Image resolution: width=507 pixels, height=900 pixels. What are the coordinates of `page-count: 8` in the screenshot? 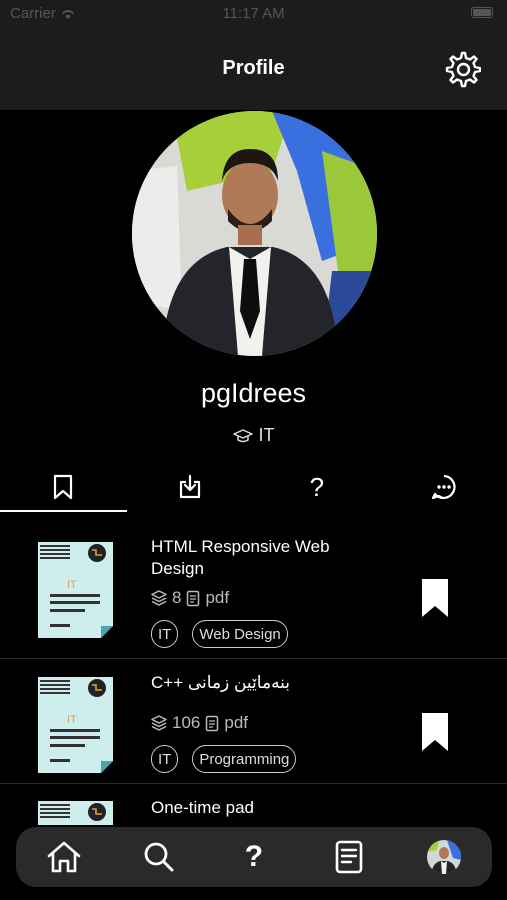 It's located at (177, 597).